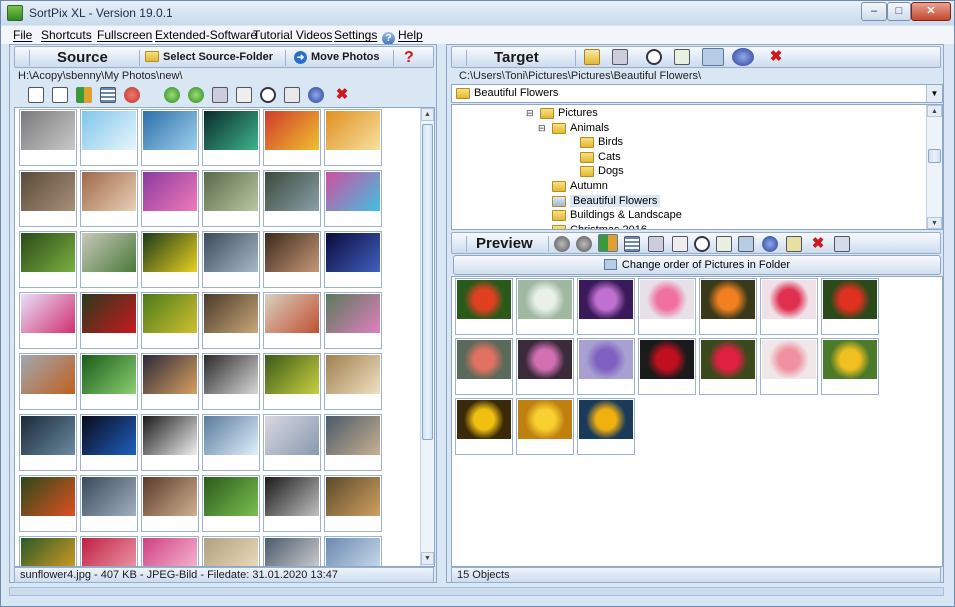  I want to click on resize-icon, so click(220, 95).